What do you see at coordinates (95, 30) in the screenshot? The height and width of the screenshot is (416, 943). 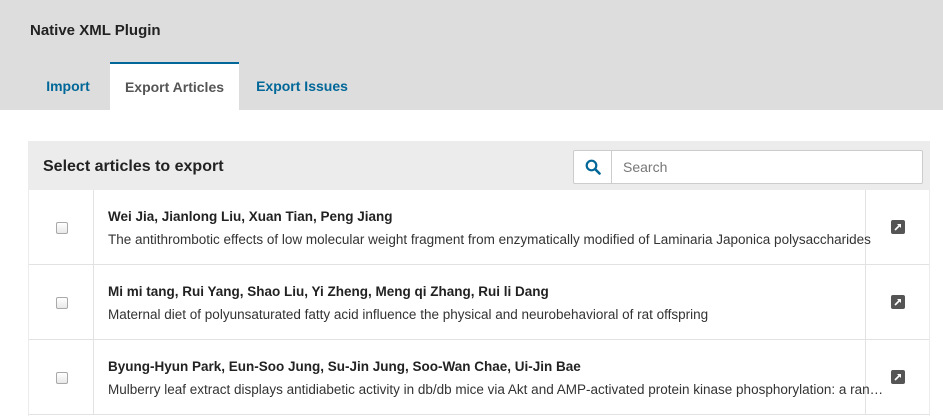 I see `page-title: Native XML Plugin` at bounding box center [95, 30].